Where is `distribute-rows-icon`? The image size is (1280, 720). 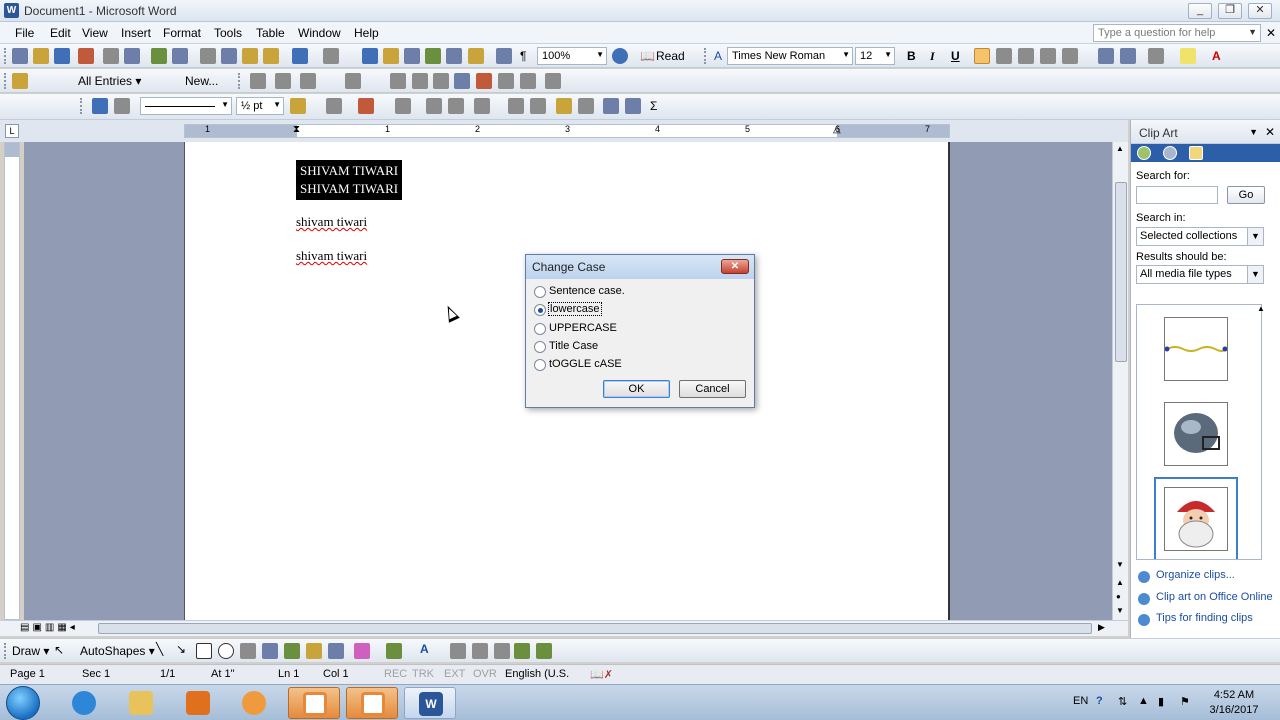
distribute-rows-icon is located at coordinates (516, 106).